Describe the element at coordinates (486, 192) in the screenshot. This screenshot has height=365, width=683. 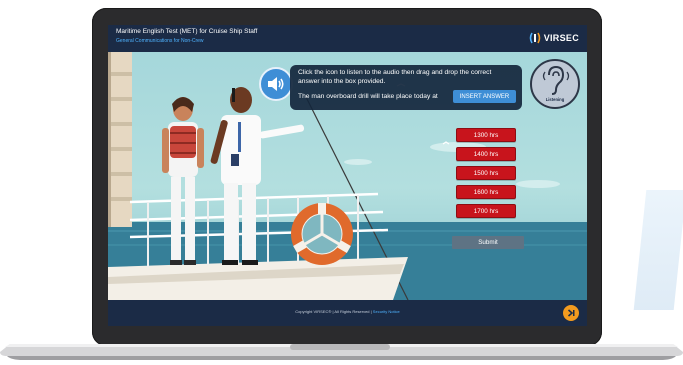
I see `answer-option-1600: 1600 hrs` at that location.